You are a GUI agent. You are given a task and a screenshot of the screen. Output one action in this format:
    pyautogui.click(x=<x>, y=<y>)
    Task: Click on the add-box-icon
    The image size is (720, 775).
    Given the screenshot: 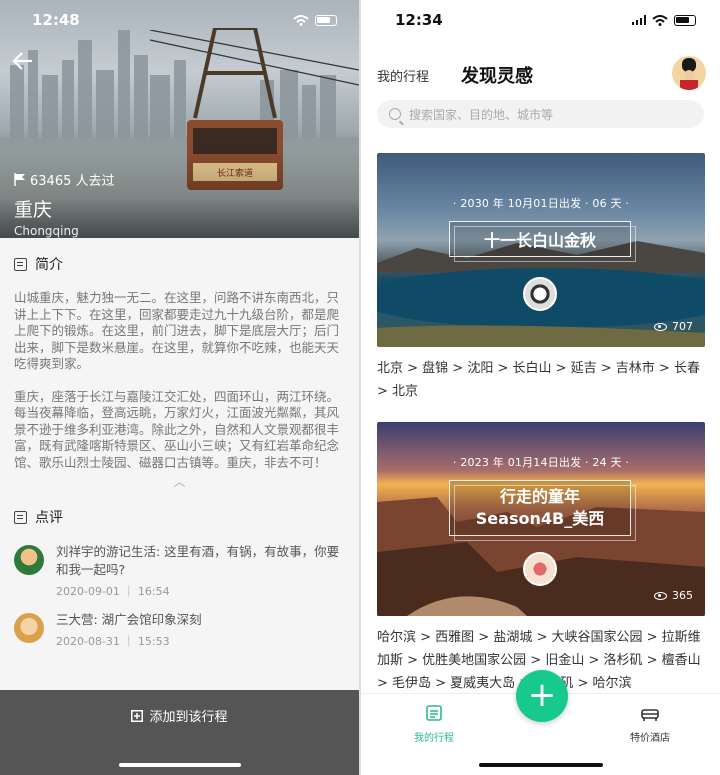 What is the action you would take?
    pyautogui.click(x=137, y=715)
    